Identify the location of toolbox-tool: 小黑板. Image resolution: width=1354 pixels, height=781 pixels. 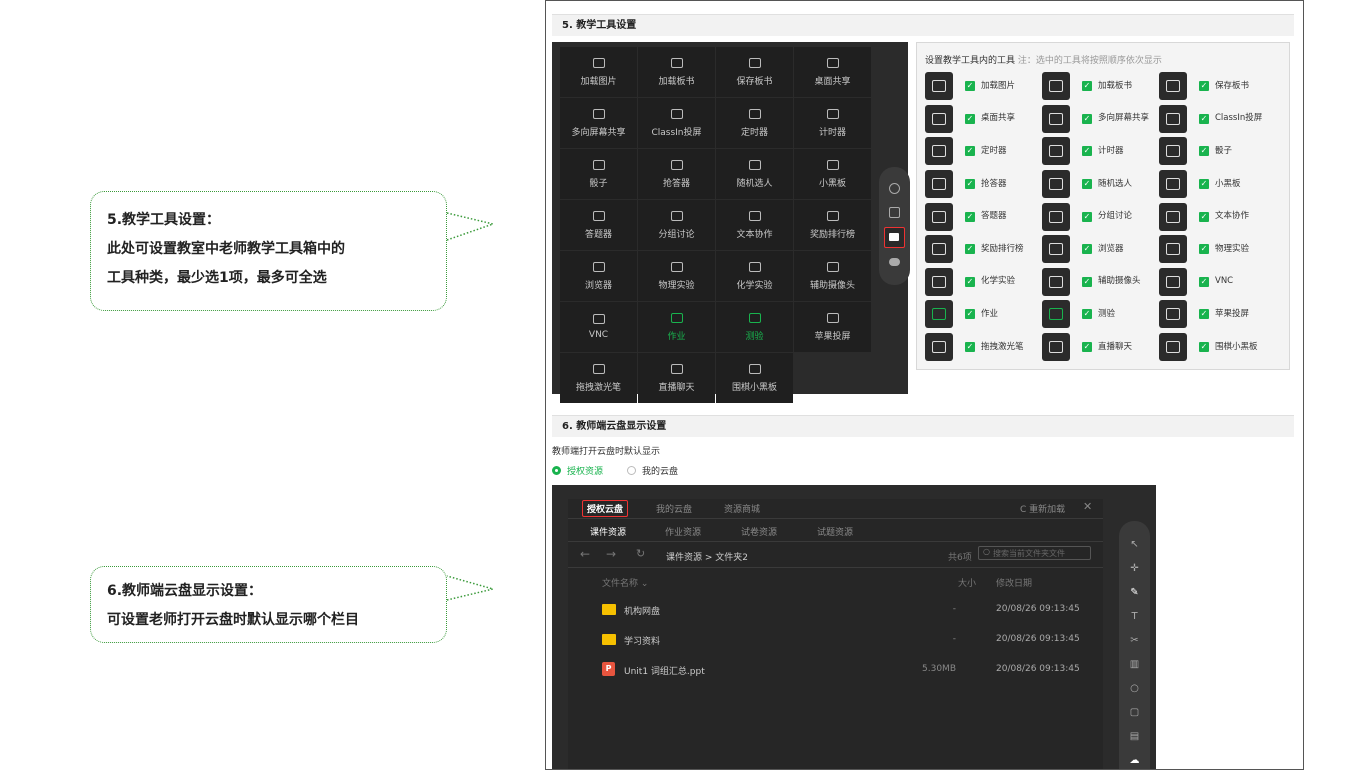
(832, 174).